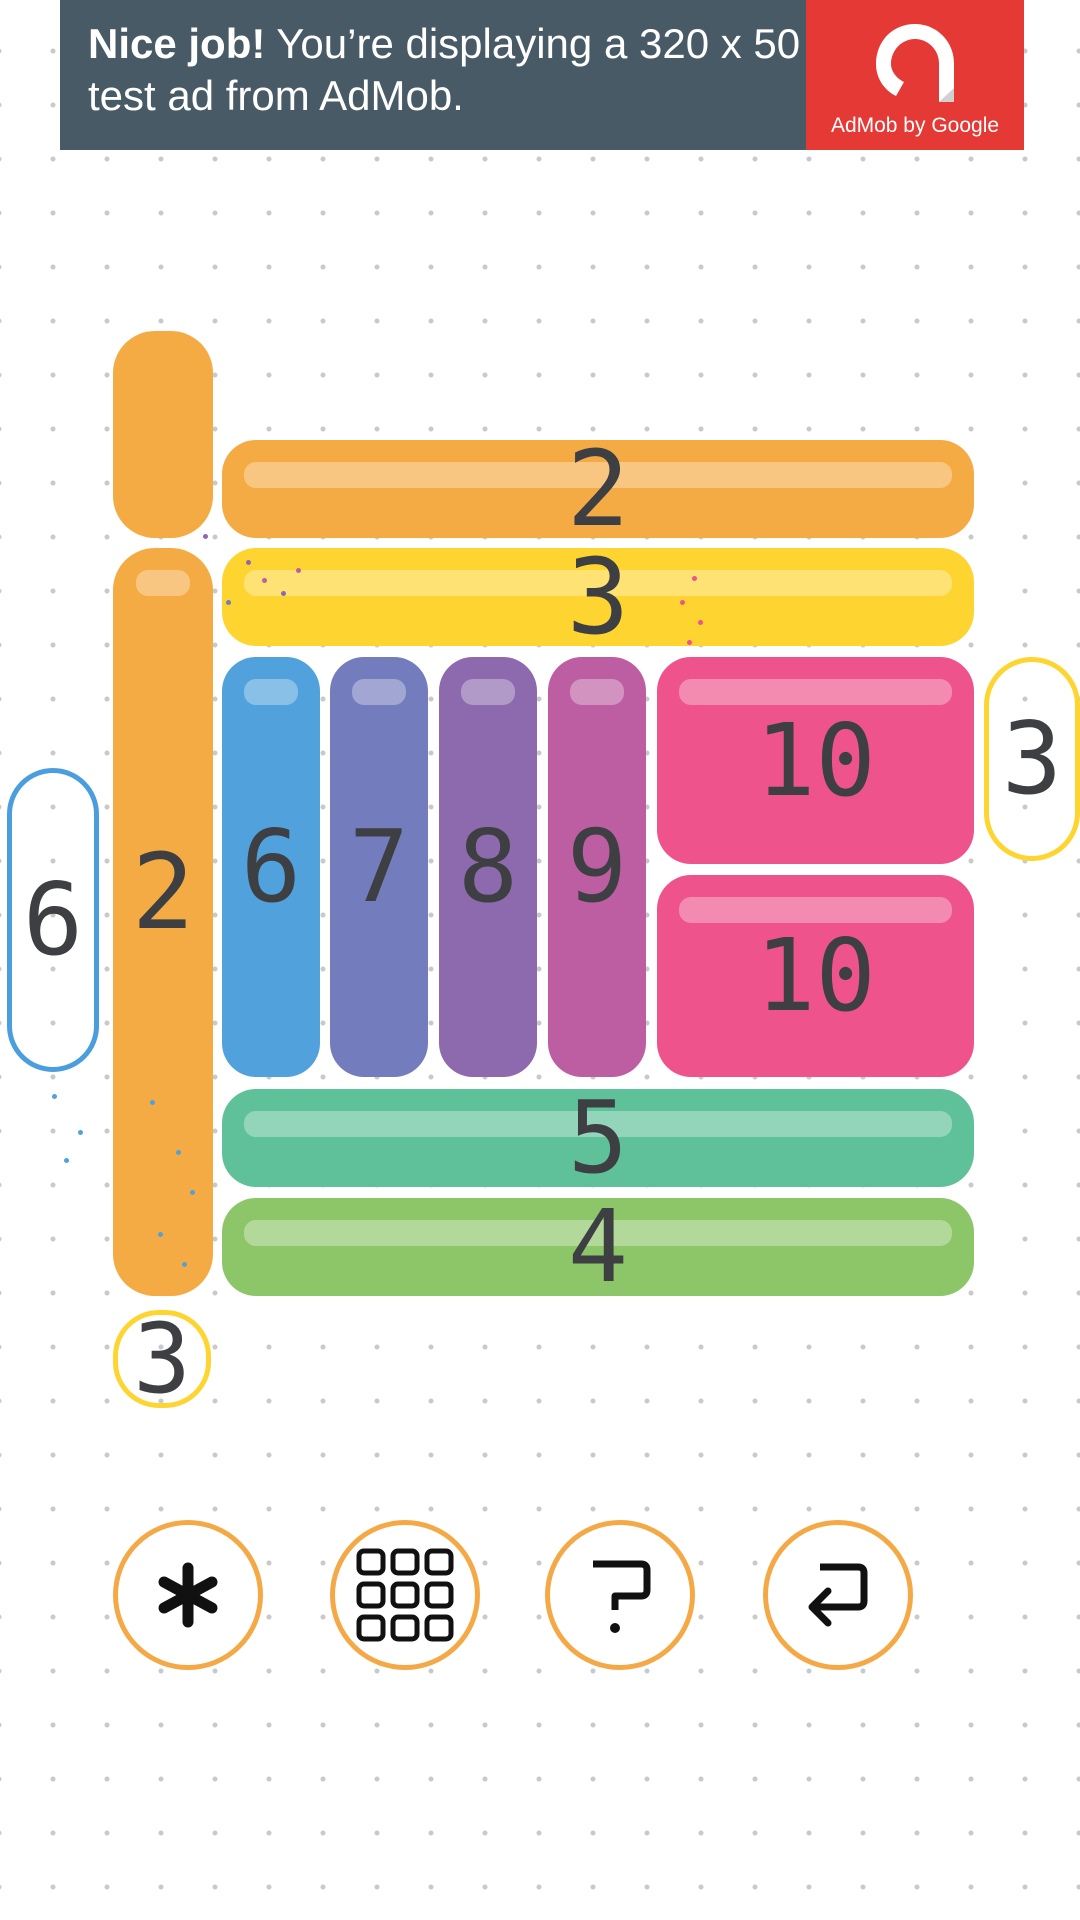  I want to click on hint-number: 6, so click(53, 919).